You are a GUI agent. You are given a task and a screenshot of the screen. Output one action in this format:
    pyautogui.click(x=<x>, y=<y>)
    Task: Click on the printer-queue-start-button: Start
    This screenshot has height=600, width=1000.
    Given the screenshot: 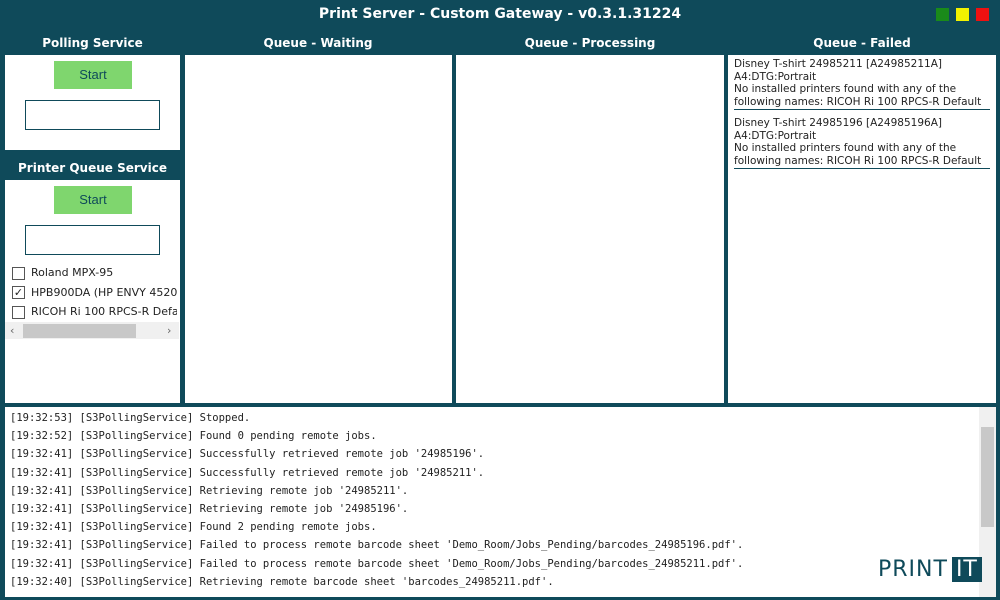 What is the action you would take?
    pyautogui.click(x=93, y=200)
    